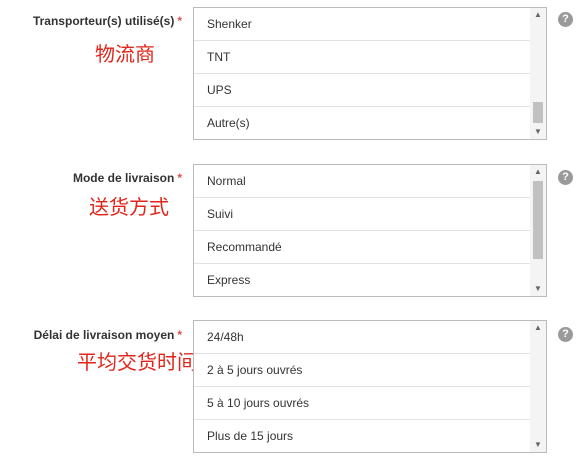 The image size is (587, 464). I want to click on option-express: Express, so click(362, 280).